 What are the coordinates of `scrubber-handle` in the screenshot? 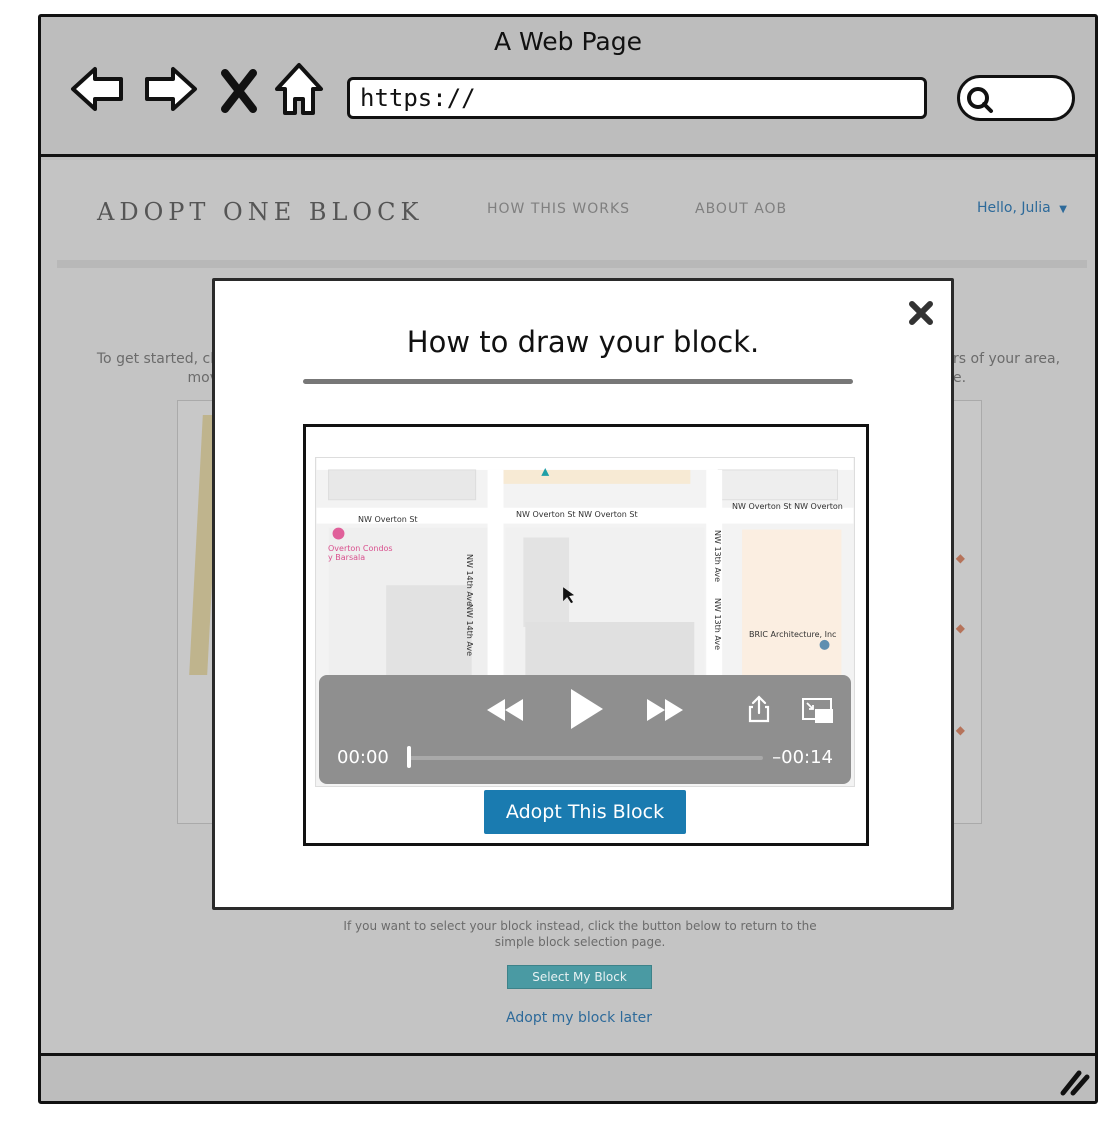 It's located at (409, 757).